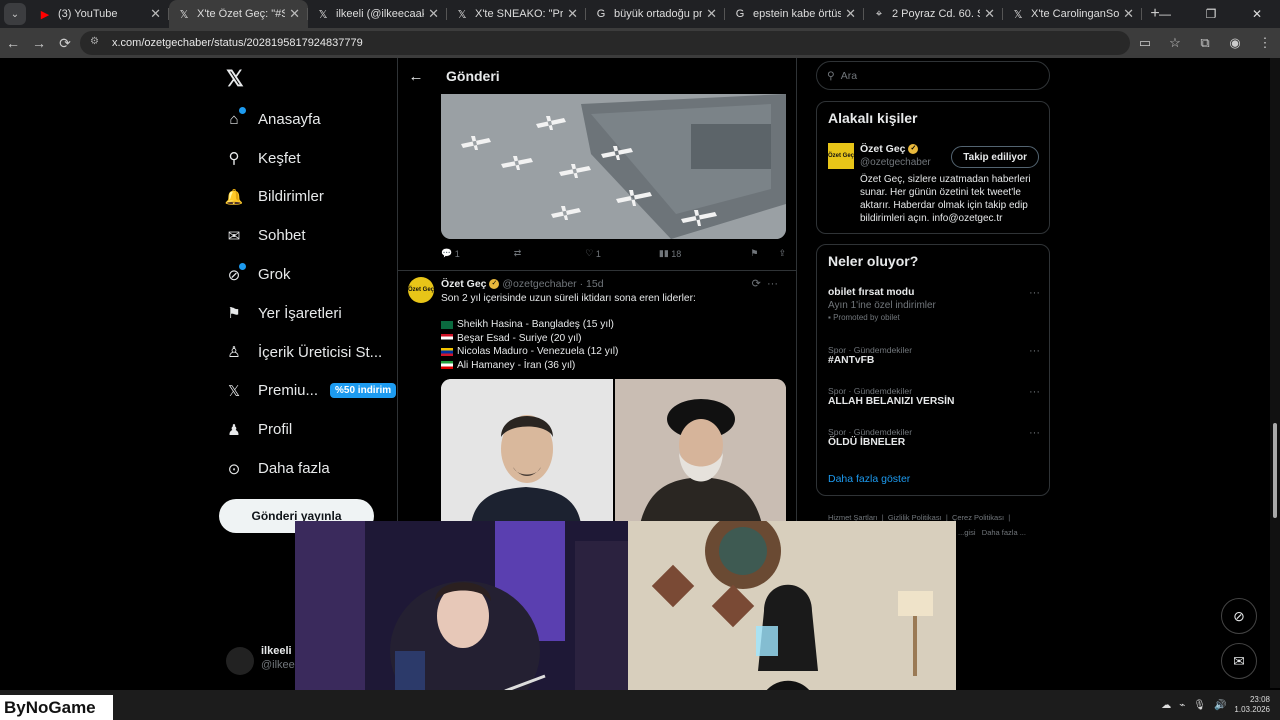  Describe the element at coordinates (377, 14) in the screenshot. I see `browser-tab: 𝕏ilkeeli (@ilkeecaakir) / X ✕` at that location.